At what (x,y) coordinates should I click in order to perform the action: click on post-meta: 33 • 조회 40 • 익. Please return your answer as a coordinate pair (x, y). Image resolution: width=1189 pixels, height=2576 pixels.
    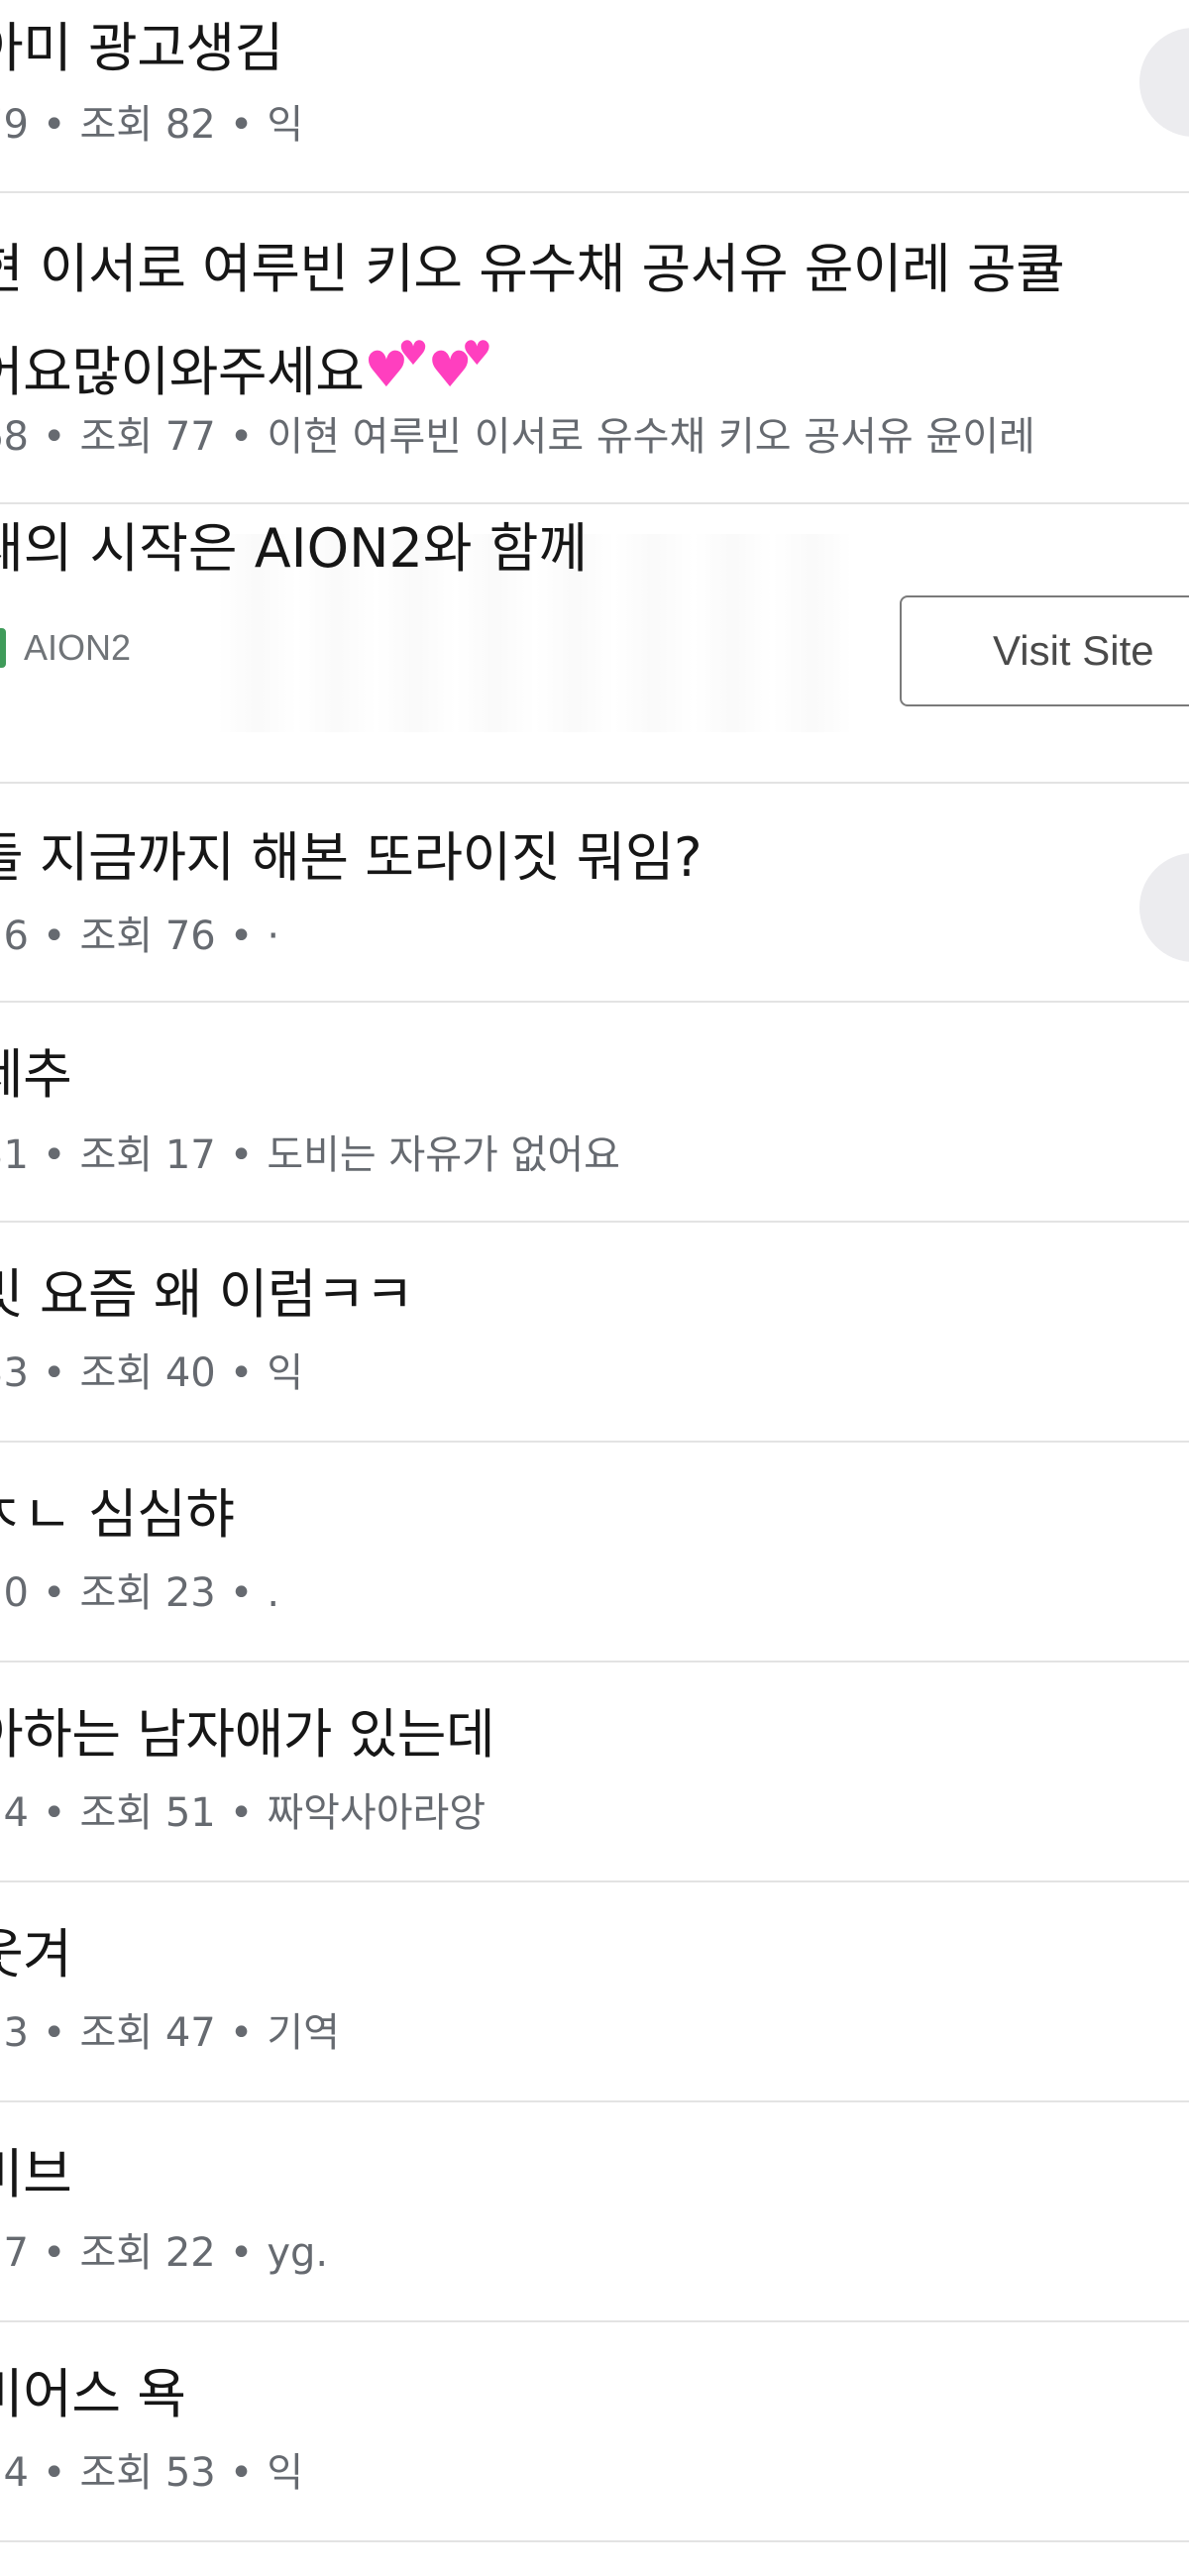
    Looking at the image, I should click on (152, 1373).